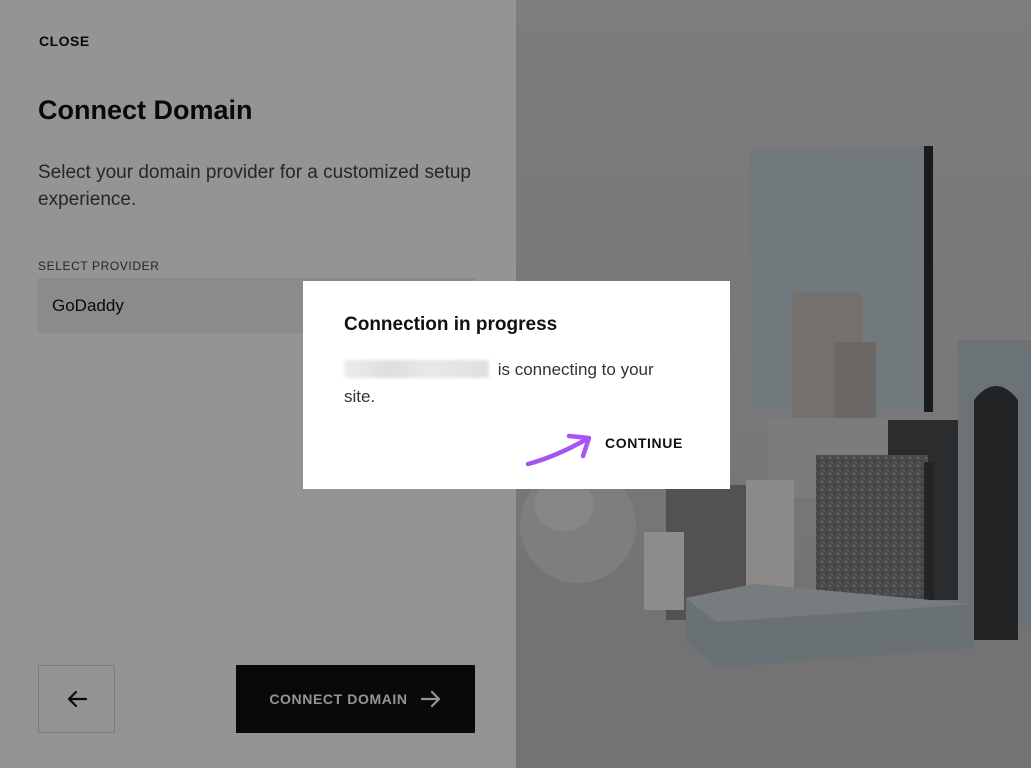 This screenshot has width=1031, height=768. Describe the element at coordinates (416, 369) in the screenshot. I see `redacted-domain` at that location.